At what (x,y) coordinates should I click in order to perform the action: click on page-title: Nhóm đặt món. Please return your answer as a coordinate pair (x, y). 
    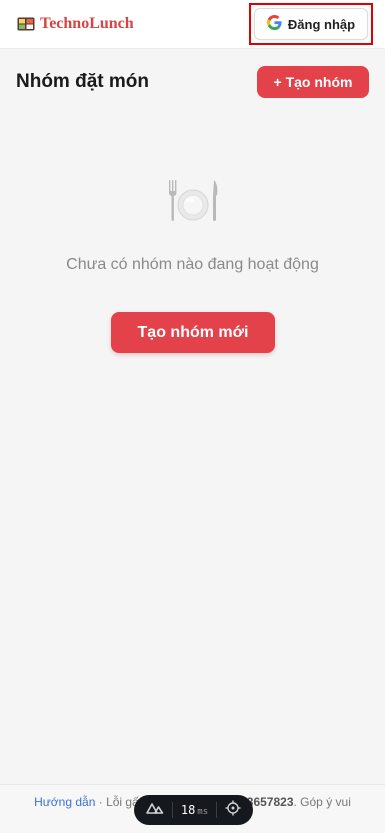
    Looking at the image, I should click on (82, 81).